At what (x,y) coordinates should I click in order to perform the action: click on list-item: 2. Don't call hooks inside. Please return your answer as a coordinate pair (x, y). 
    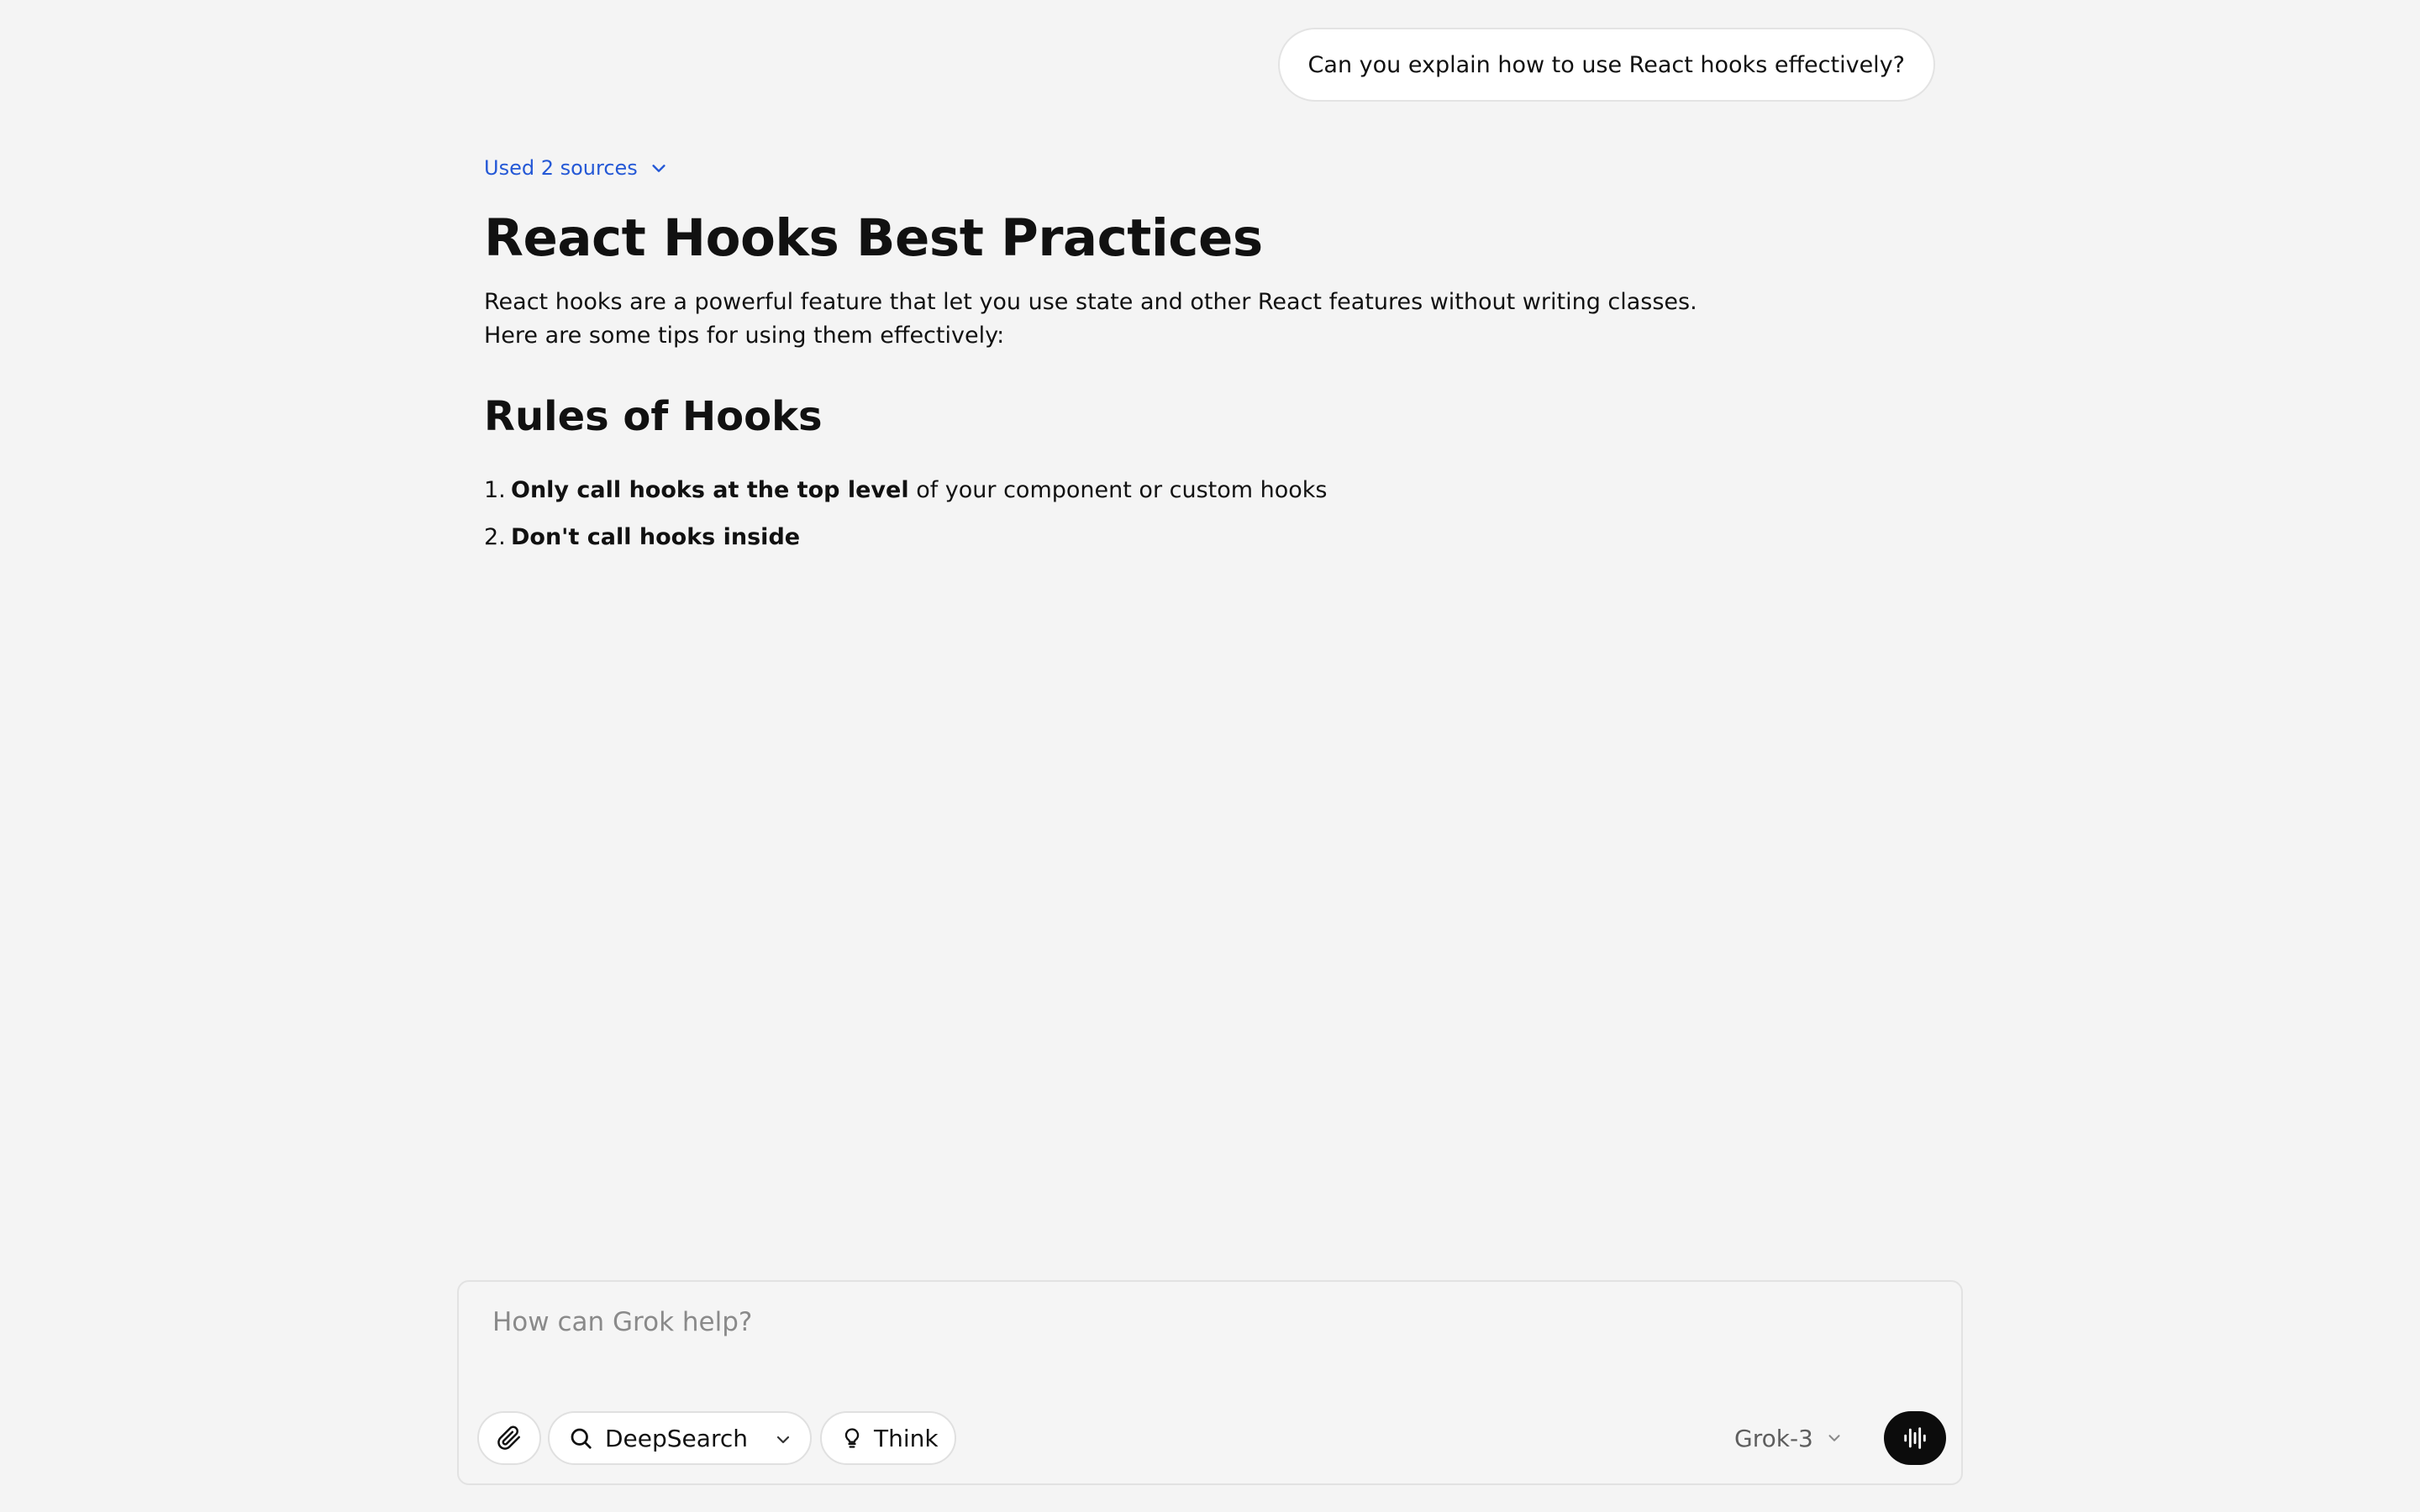
    Looking at the image, I should click on (906, 536).